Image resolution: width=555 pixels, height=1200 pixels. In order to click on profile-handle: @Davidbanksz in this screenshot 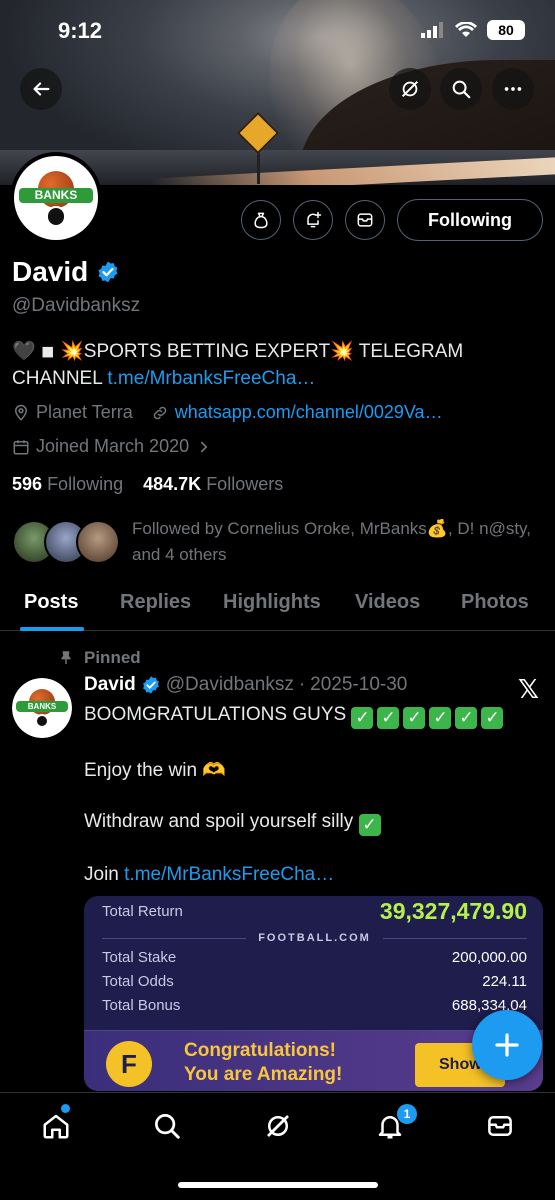, I will do `click(76, 305)`.